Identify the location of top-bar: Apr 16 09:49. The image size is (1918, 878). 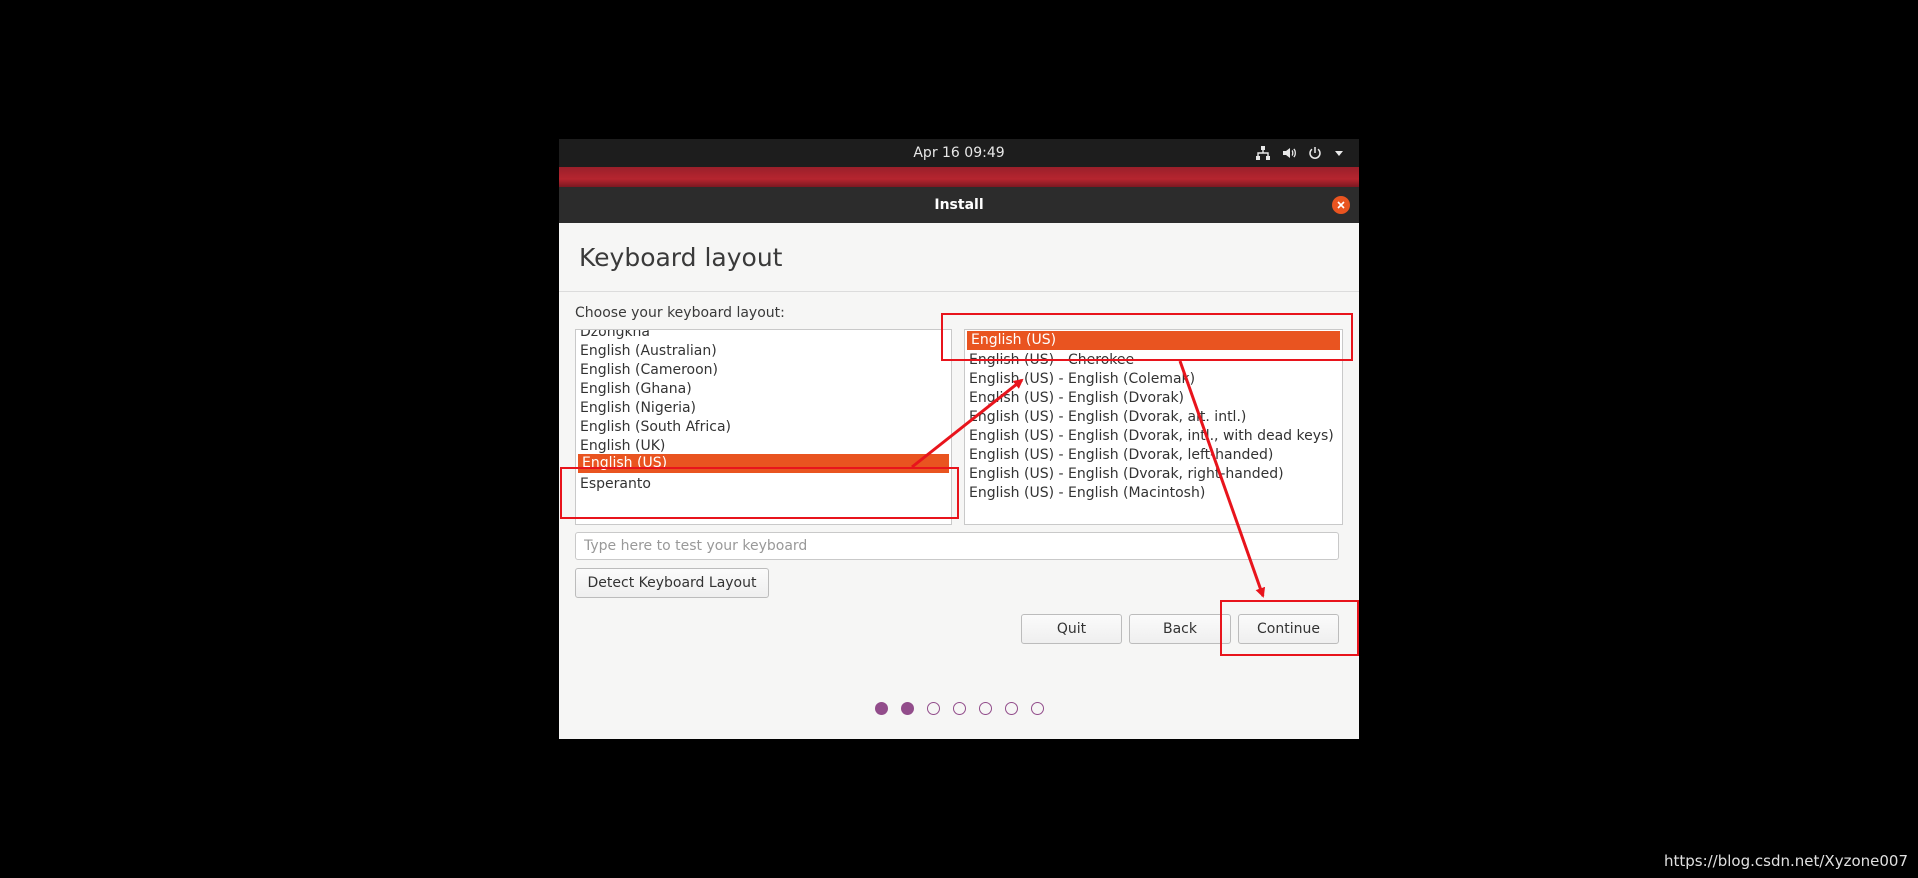
(959, 153).